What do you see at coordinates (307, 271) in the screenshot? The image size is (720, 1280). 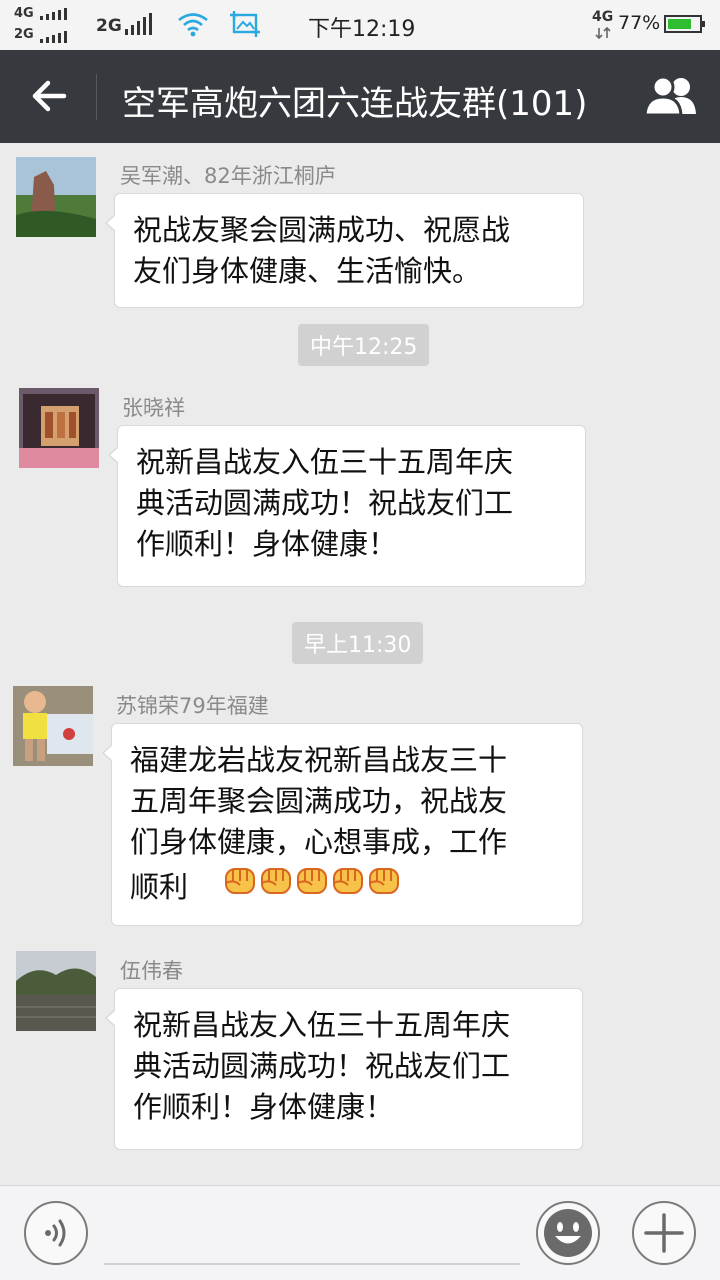 I see `message-line: 友们身体健康、生活愉快。` at bounding box center [307, 271].